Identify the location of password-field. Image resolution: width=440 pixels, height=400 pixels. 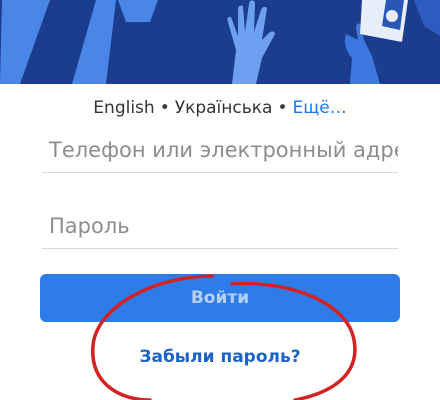
(220, 226).